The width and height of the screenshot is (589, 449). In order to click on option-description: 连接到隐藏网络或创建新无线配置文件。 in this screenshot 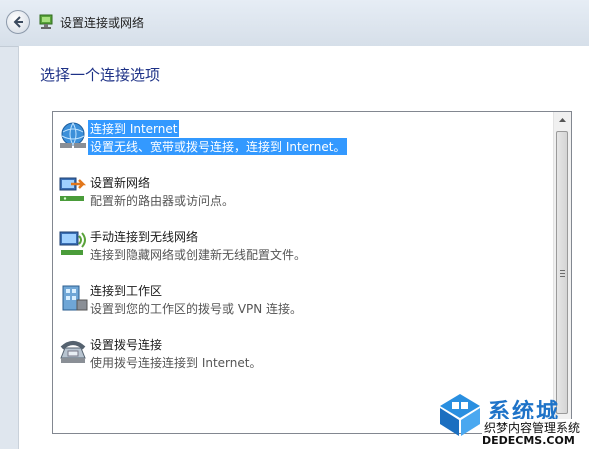, I will do `click(198, 255)`.